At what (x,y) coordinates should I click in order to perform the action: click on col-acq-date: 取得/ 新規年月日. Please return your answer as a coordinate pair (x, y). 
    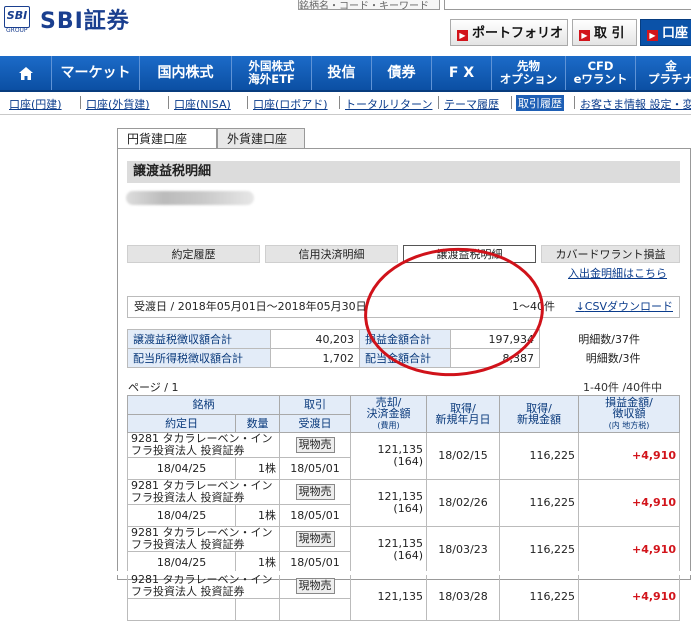
    Looking at the image, I should click on (463, 414).